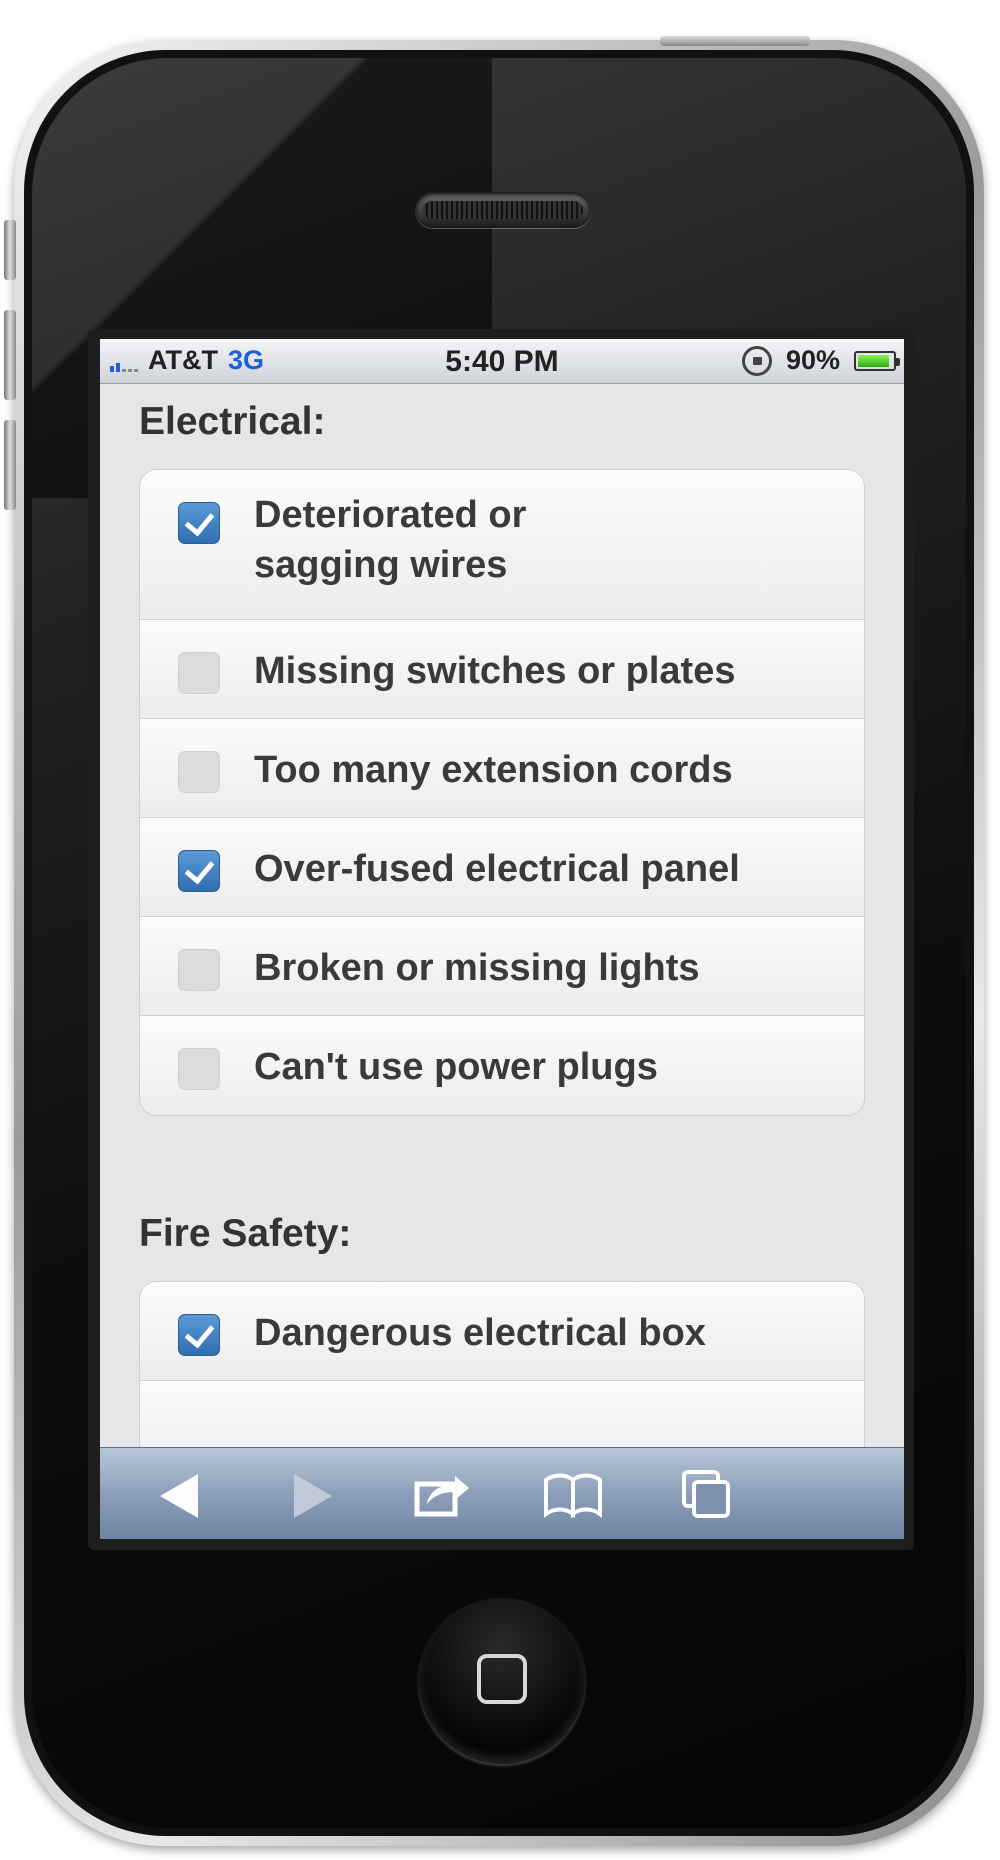  I want to click on back-arrow-icon, so click(178, 1494).